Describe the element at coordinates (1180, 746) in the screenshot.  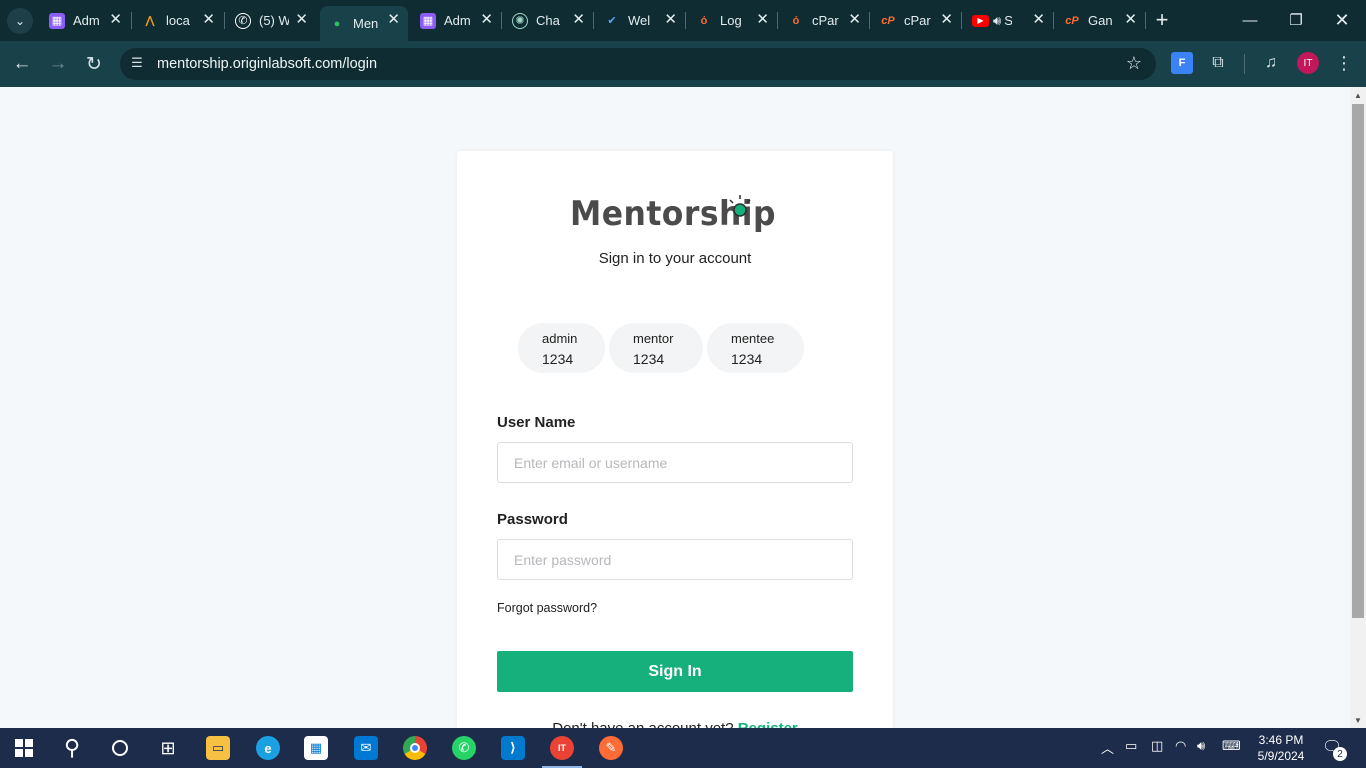
I see `wifi-icon: ◠` at that location.